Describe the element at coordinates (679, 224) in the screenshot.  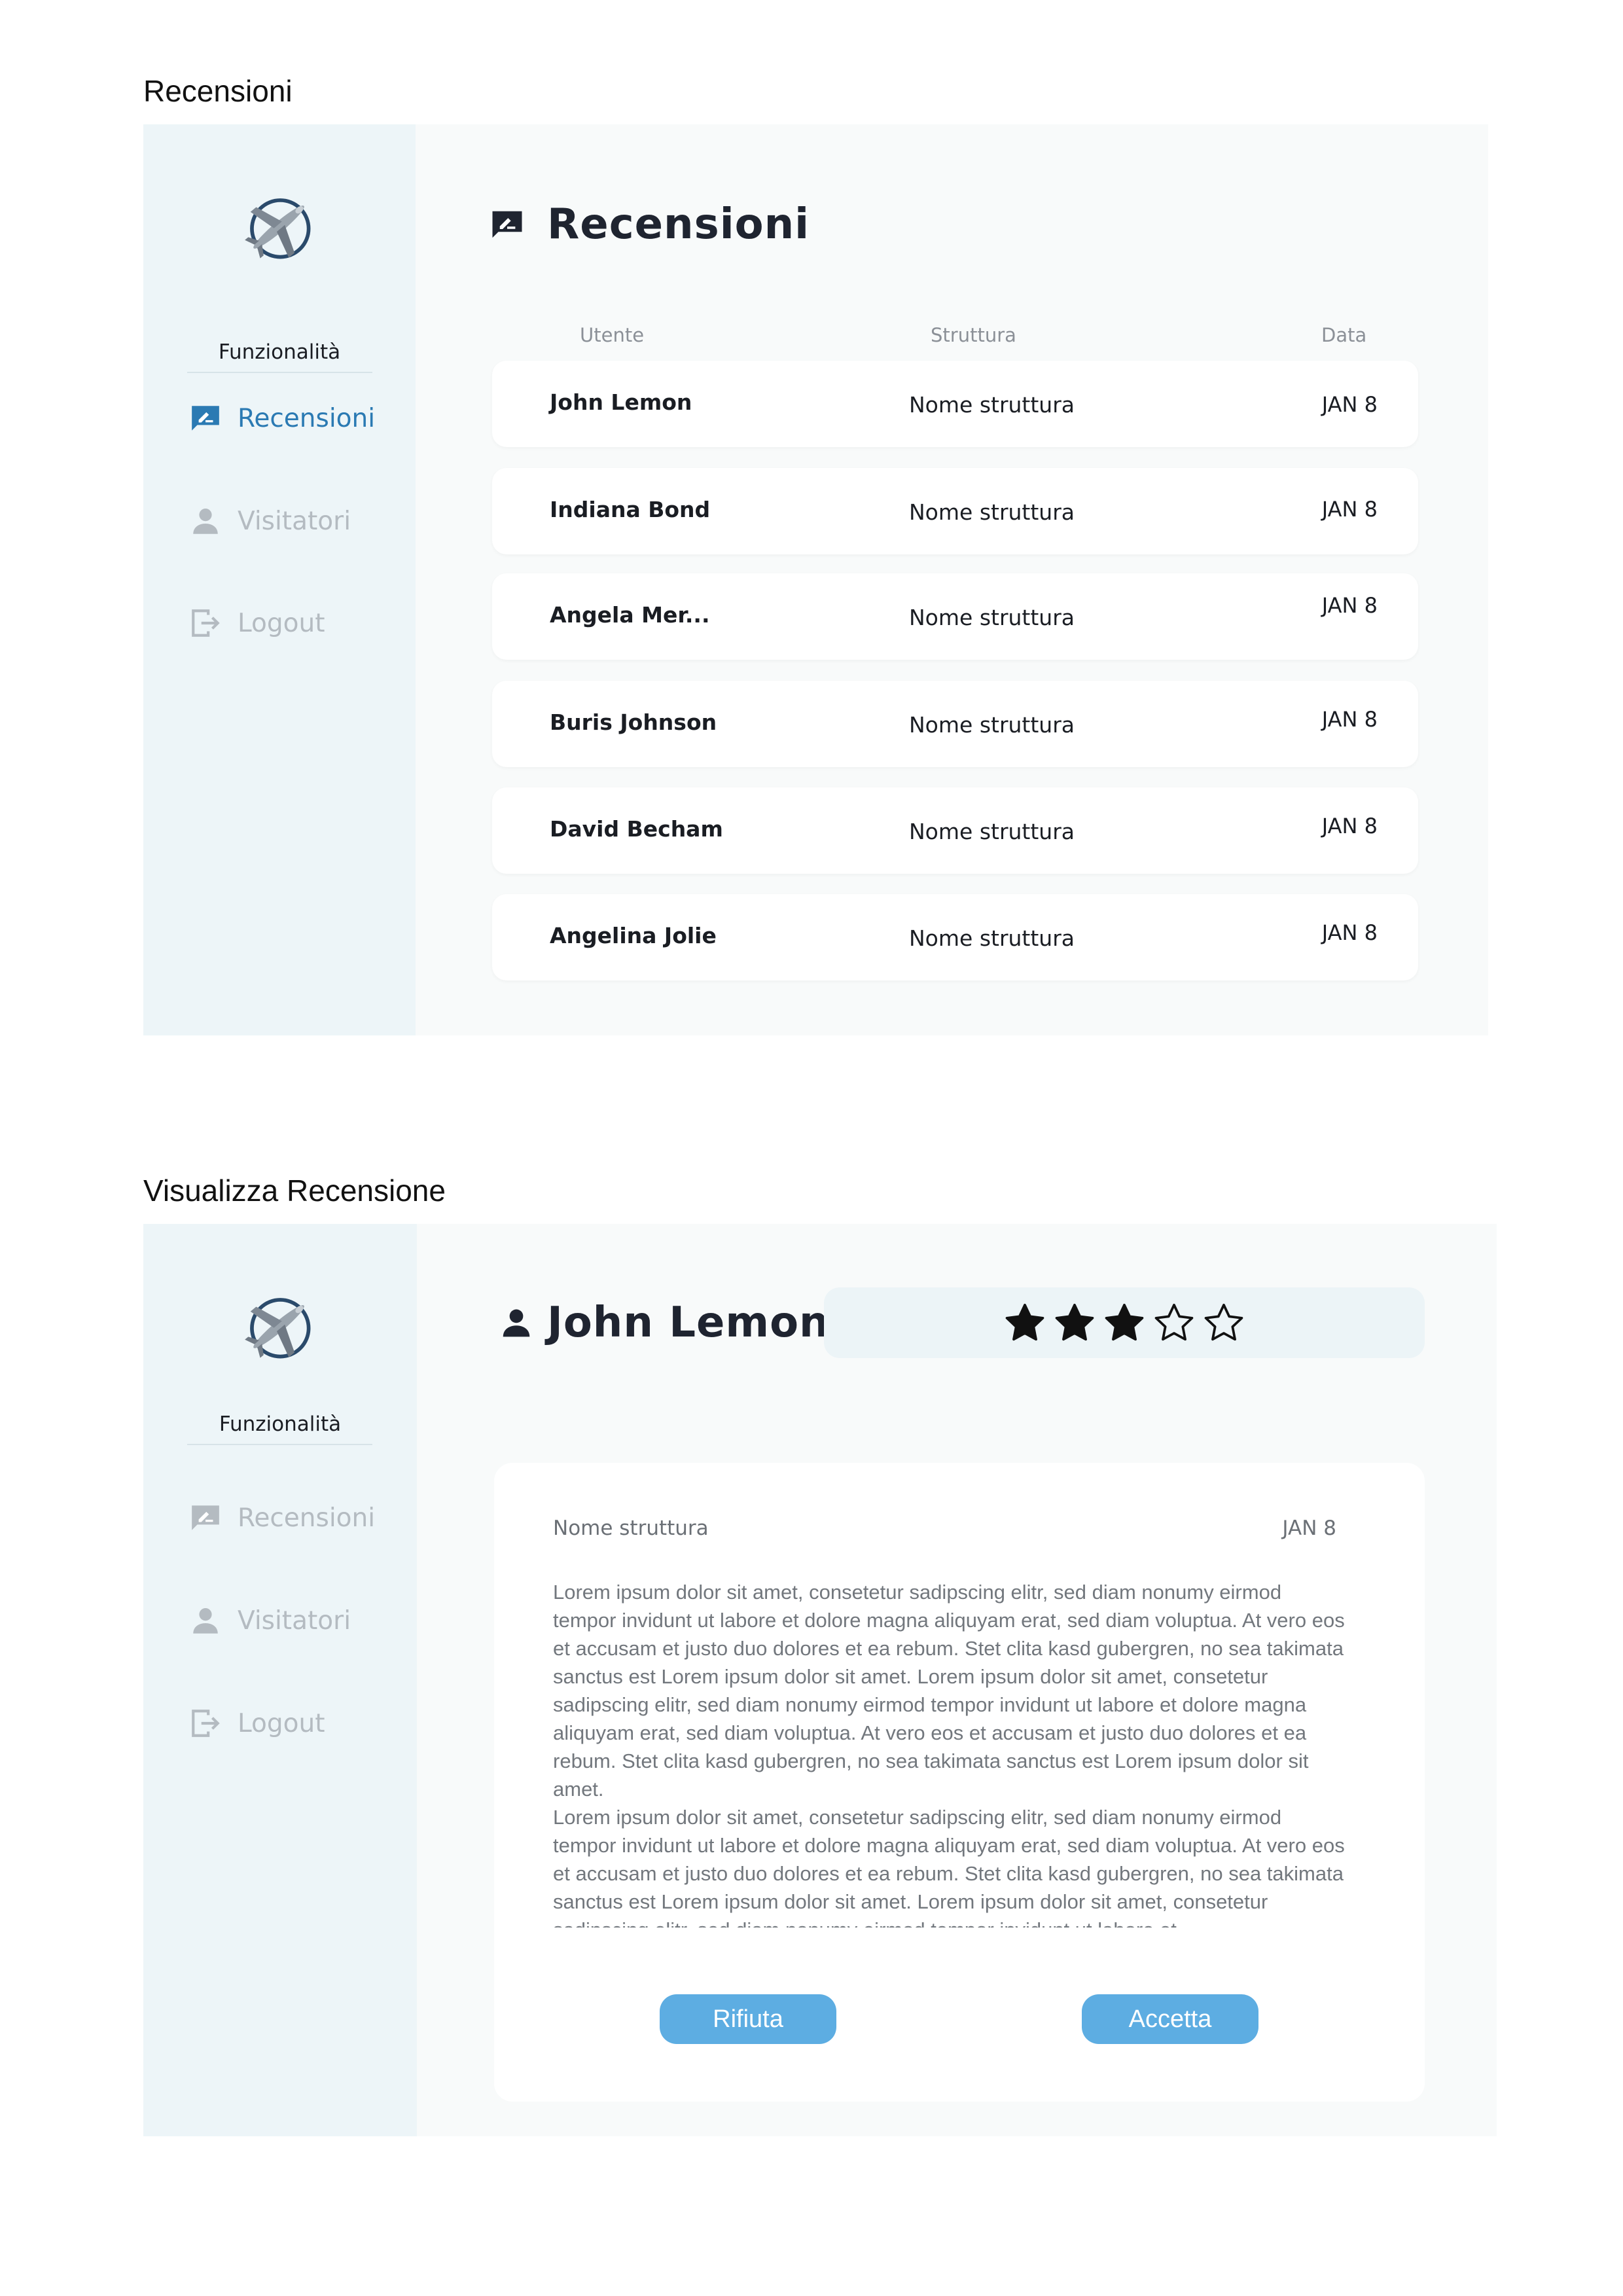
I see `page-title: Recensioni` at that location.